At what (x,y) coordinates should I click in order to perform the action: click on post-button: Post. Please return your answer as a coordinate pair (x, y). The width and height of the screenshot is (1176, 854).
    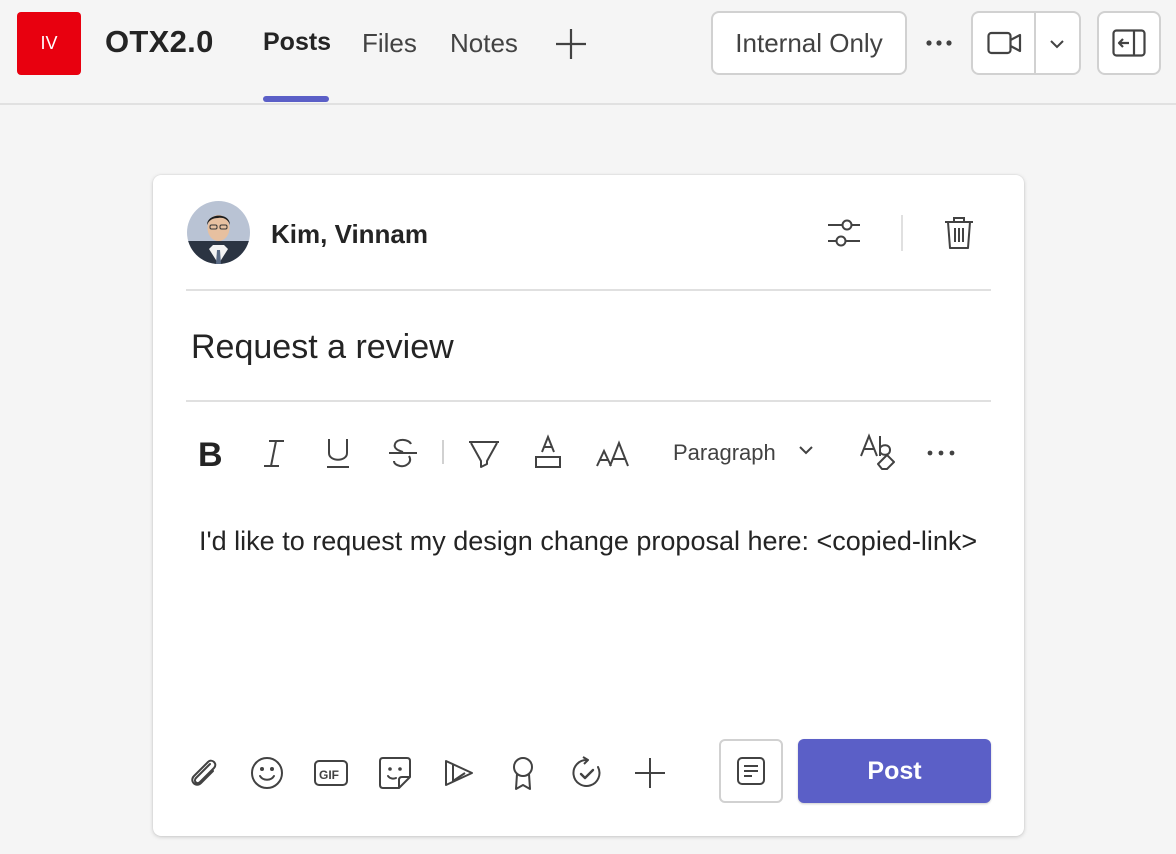
    Looking at the image, I should click on (894, 771).